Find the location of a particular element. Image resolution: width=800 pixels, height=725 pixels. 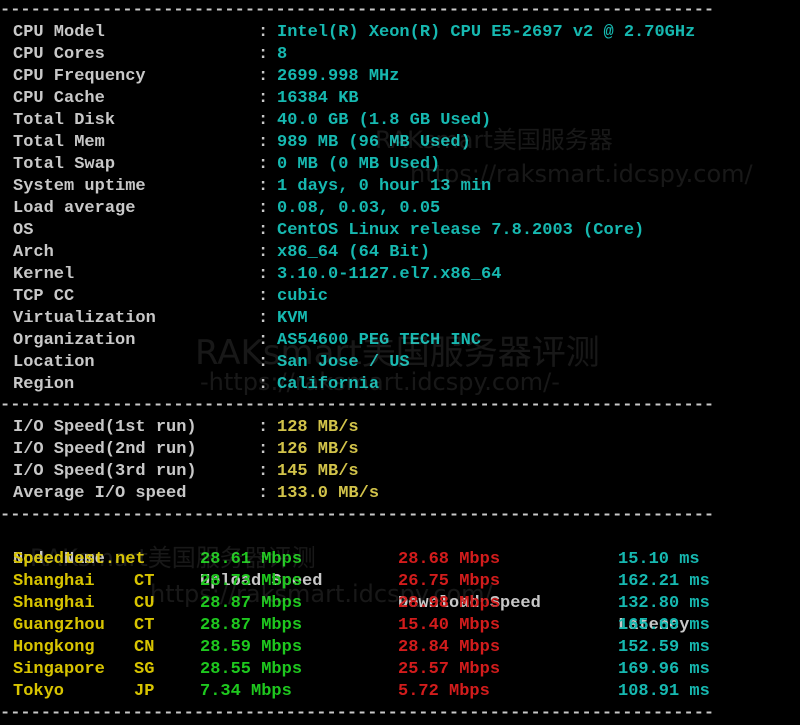

system-info-value: California is located at coordinates (328, 384).